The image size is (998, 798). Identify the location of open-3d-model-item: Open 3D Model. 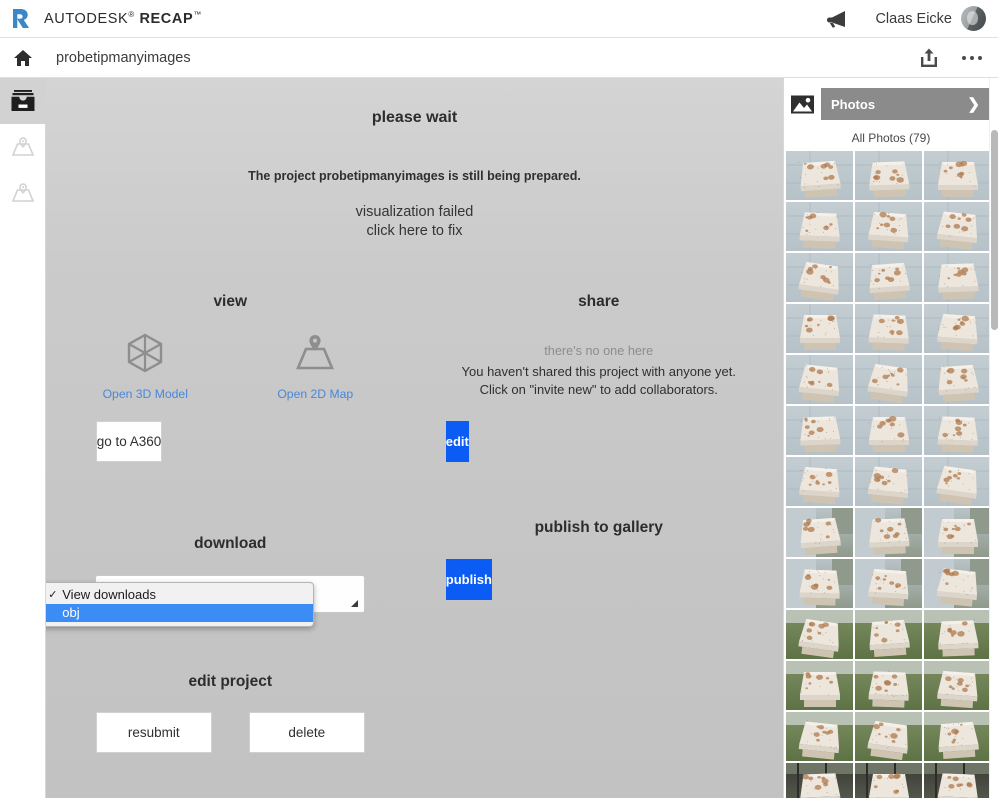
(145, 366).